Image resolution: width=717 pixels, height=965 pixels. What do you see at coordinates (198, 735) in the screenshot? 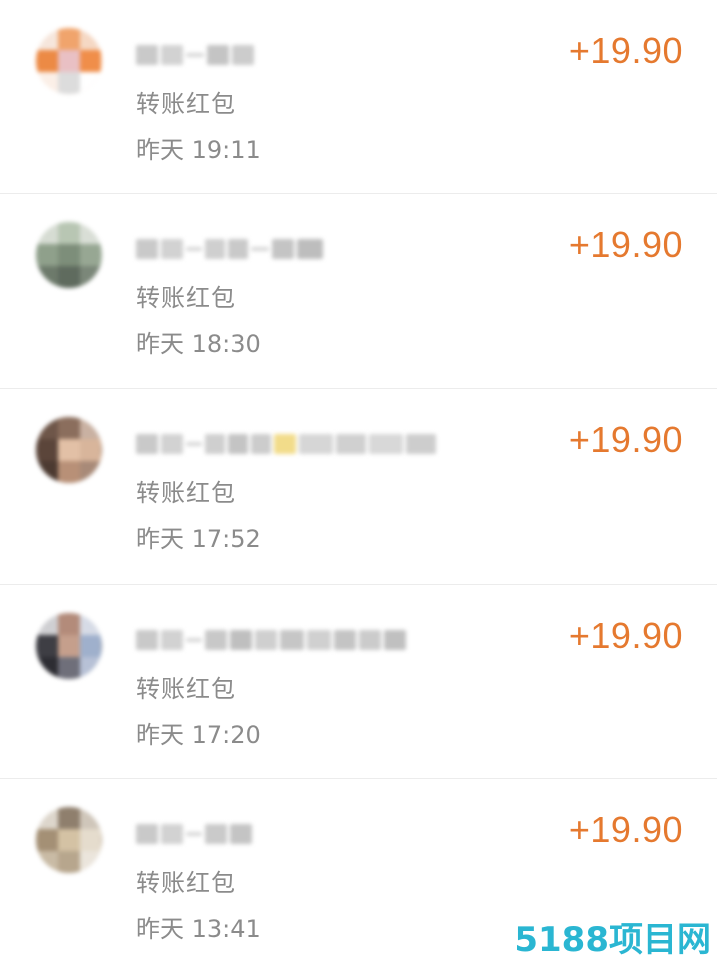
I see `transaction-time: 昨天 17:20` at bounding box center [198, 735].